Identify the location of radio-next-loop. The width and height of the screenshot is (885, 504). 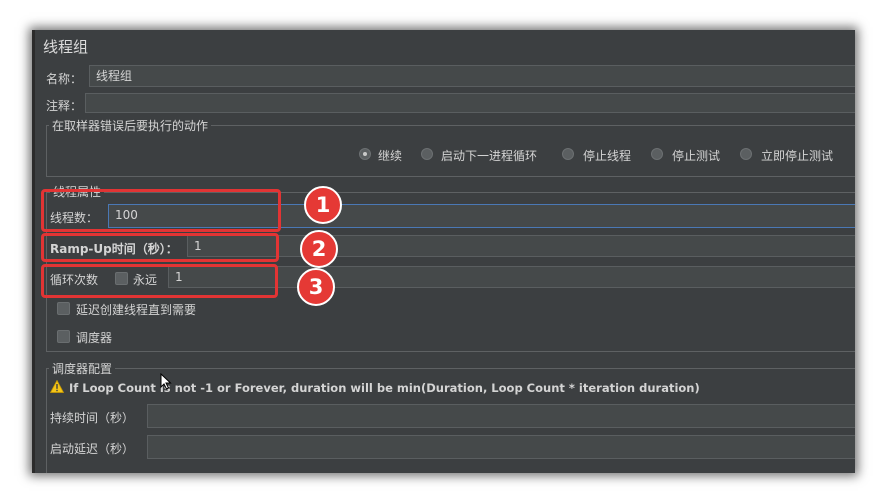
(427, 154).